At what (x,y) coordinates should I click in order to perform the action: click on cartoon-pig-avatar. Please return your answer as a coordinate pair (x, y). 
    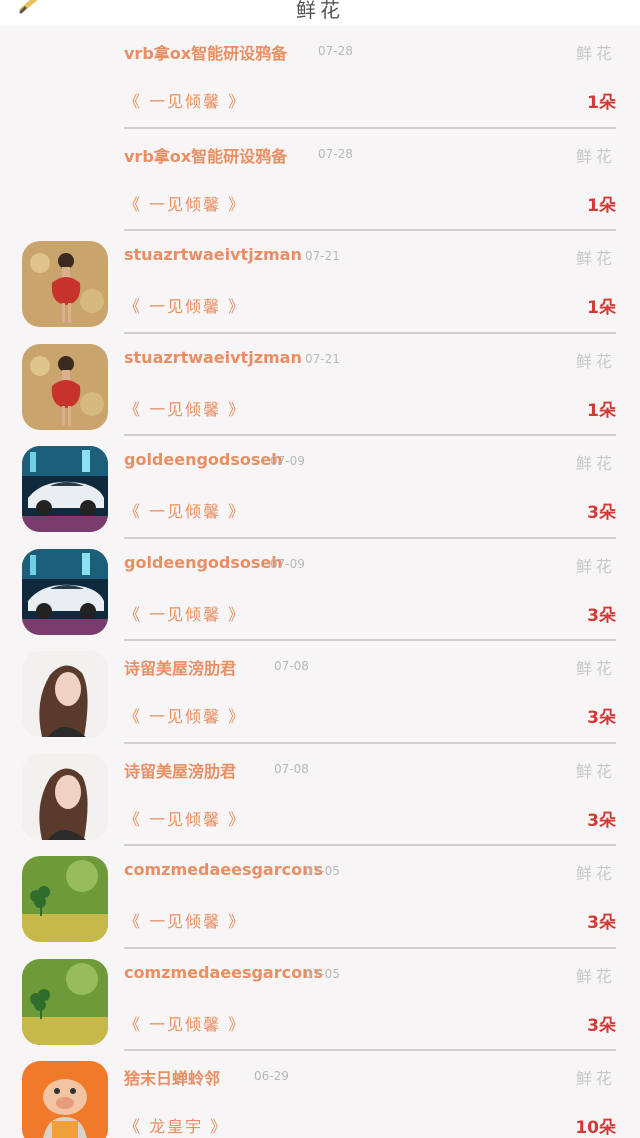
    Looking at the image, I should click on (65, 1099).